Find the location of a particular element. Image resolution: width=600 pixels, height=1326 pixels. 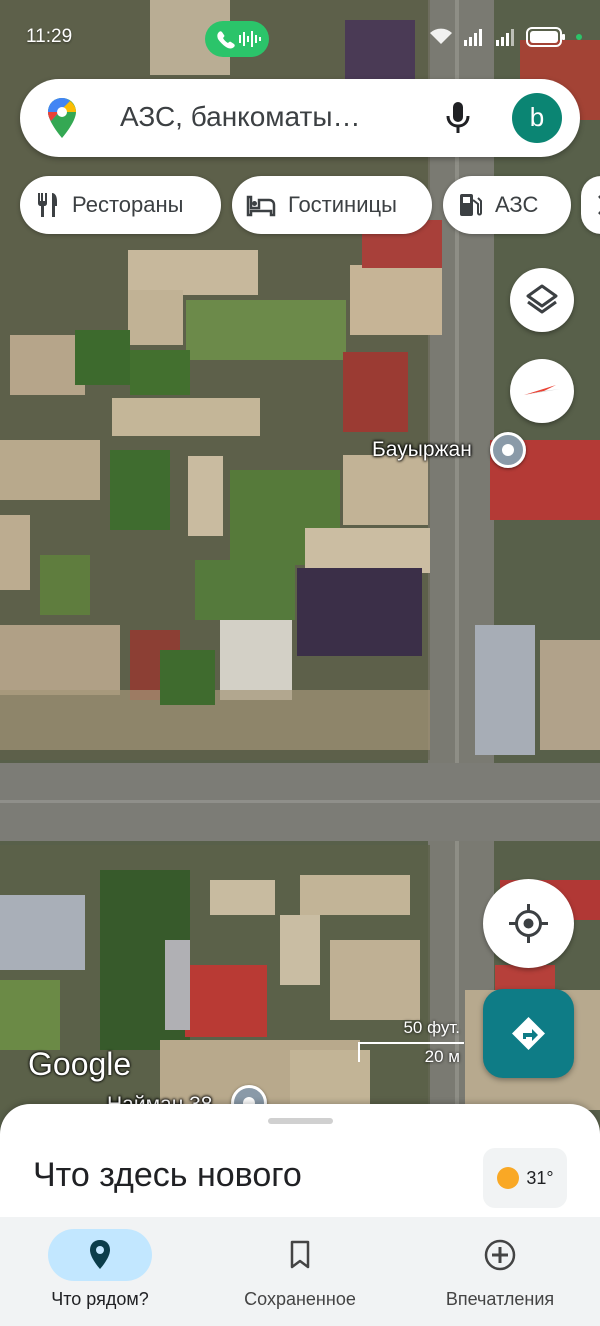

restaurant-icon is located at coordinates (47, 205).